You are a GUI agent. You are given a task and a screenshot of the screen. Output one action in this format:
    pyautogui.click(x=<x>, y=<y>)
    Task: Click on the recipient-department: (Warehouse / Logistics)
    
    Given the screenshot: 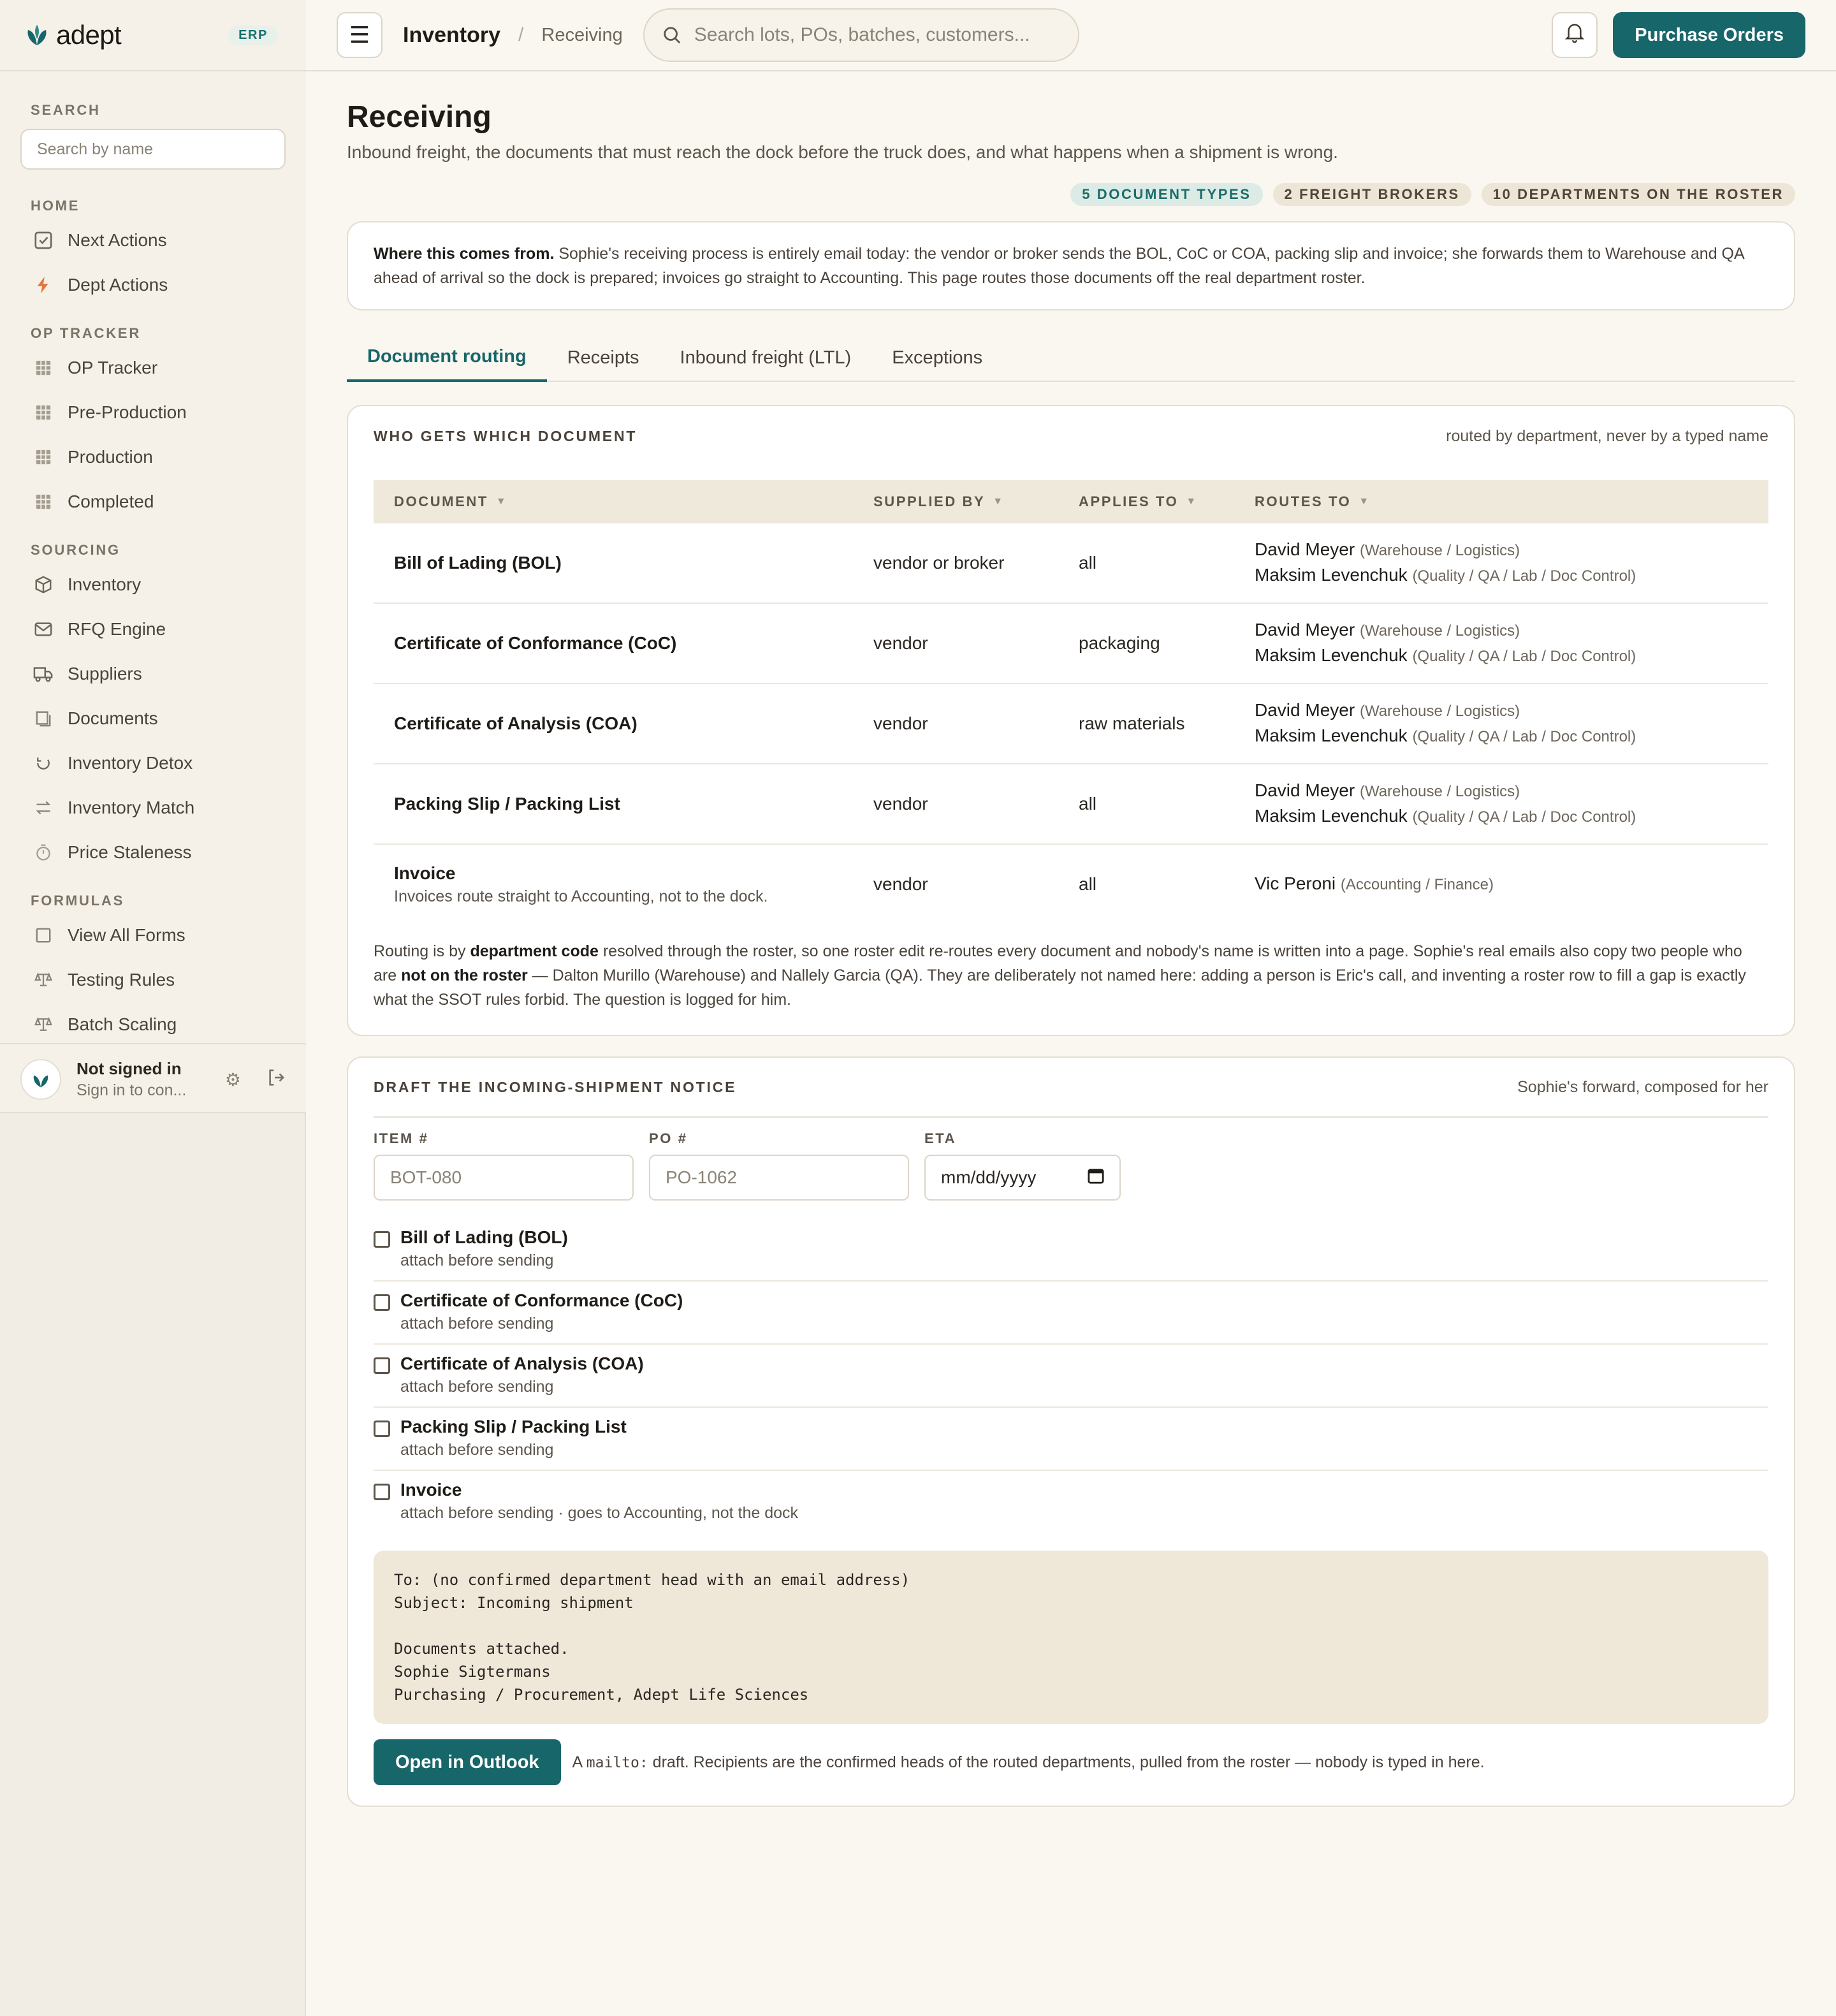 What is the action you would take?
    pyautogui.click(x=1439, y=791)
    